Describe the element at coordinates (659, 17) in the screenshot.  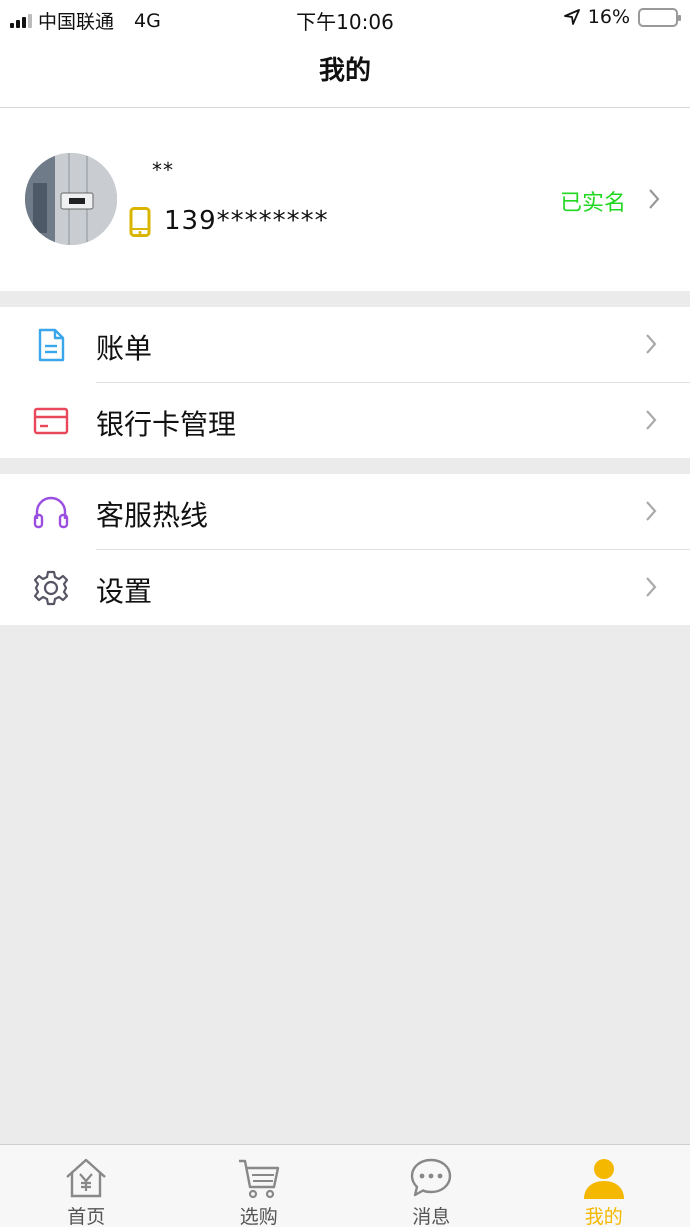
I see `battery-icon` at that location.